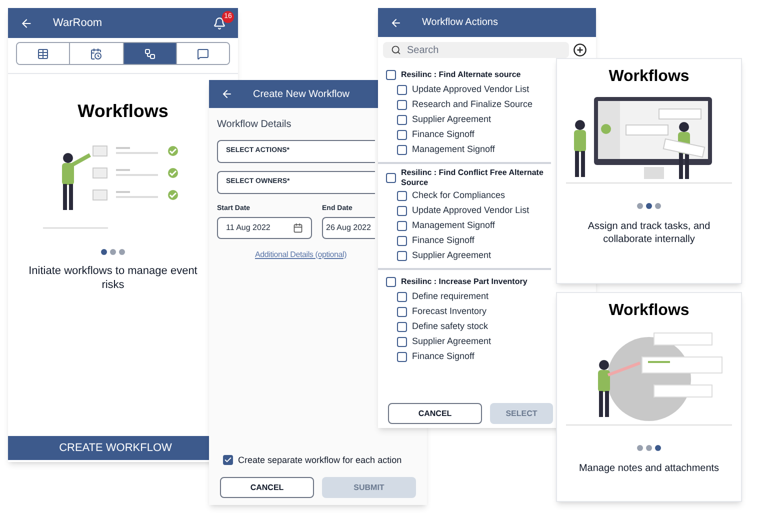 The width and height of the screenshot is (763, 515). I want to click on additional-details-link: Additional Details (optional), so click(301, 254).